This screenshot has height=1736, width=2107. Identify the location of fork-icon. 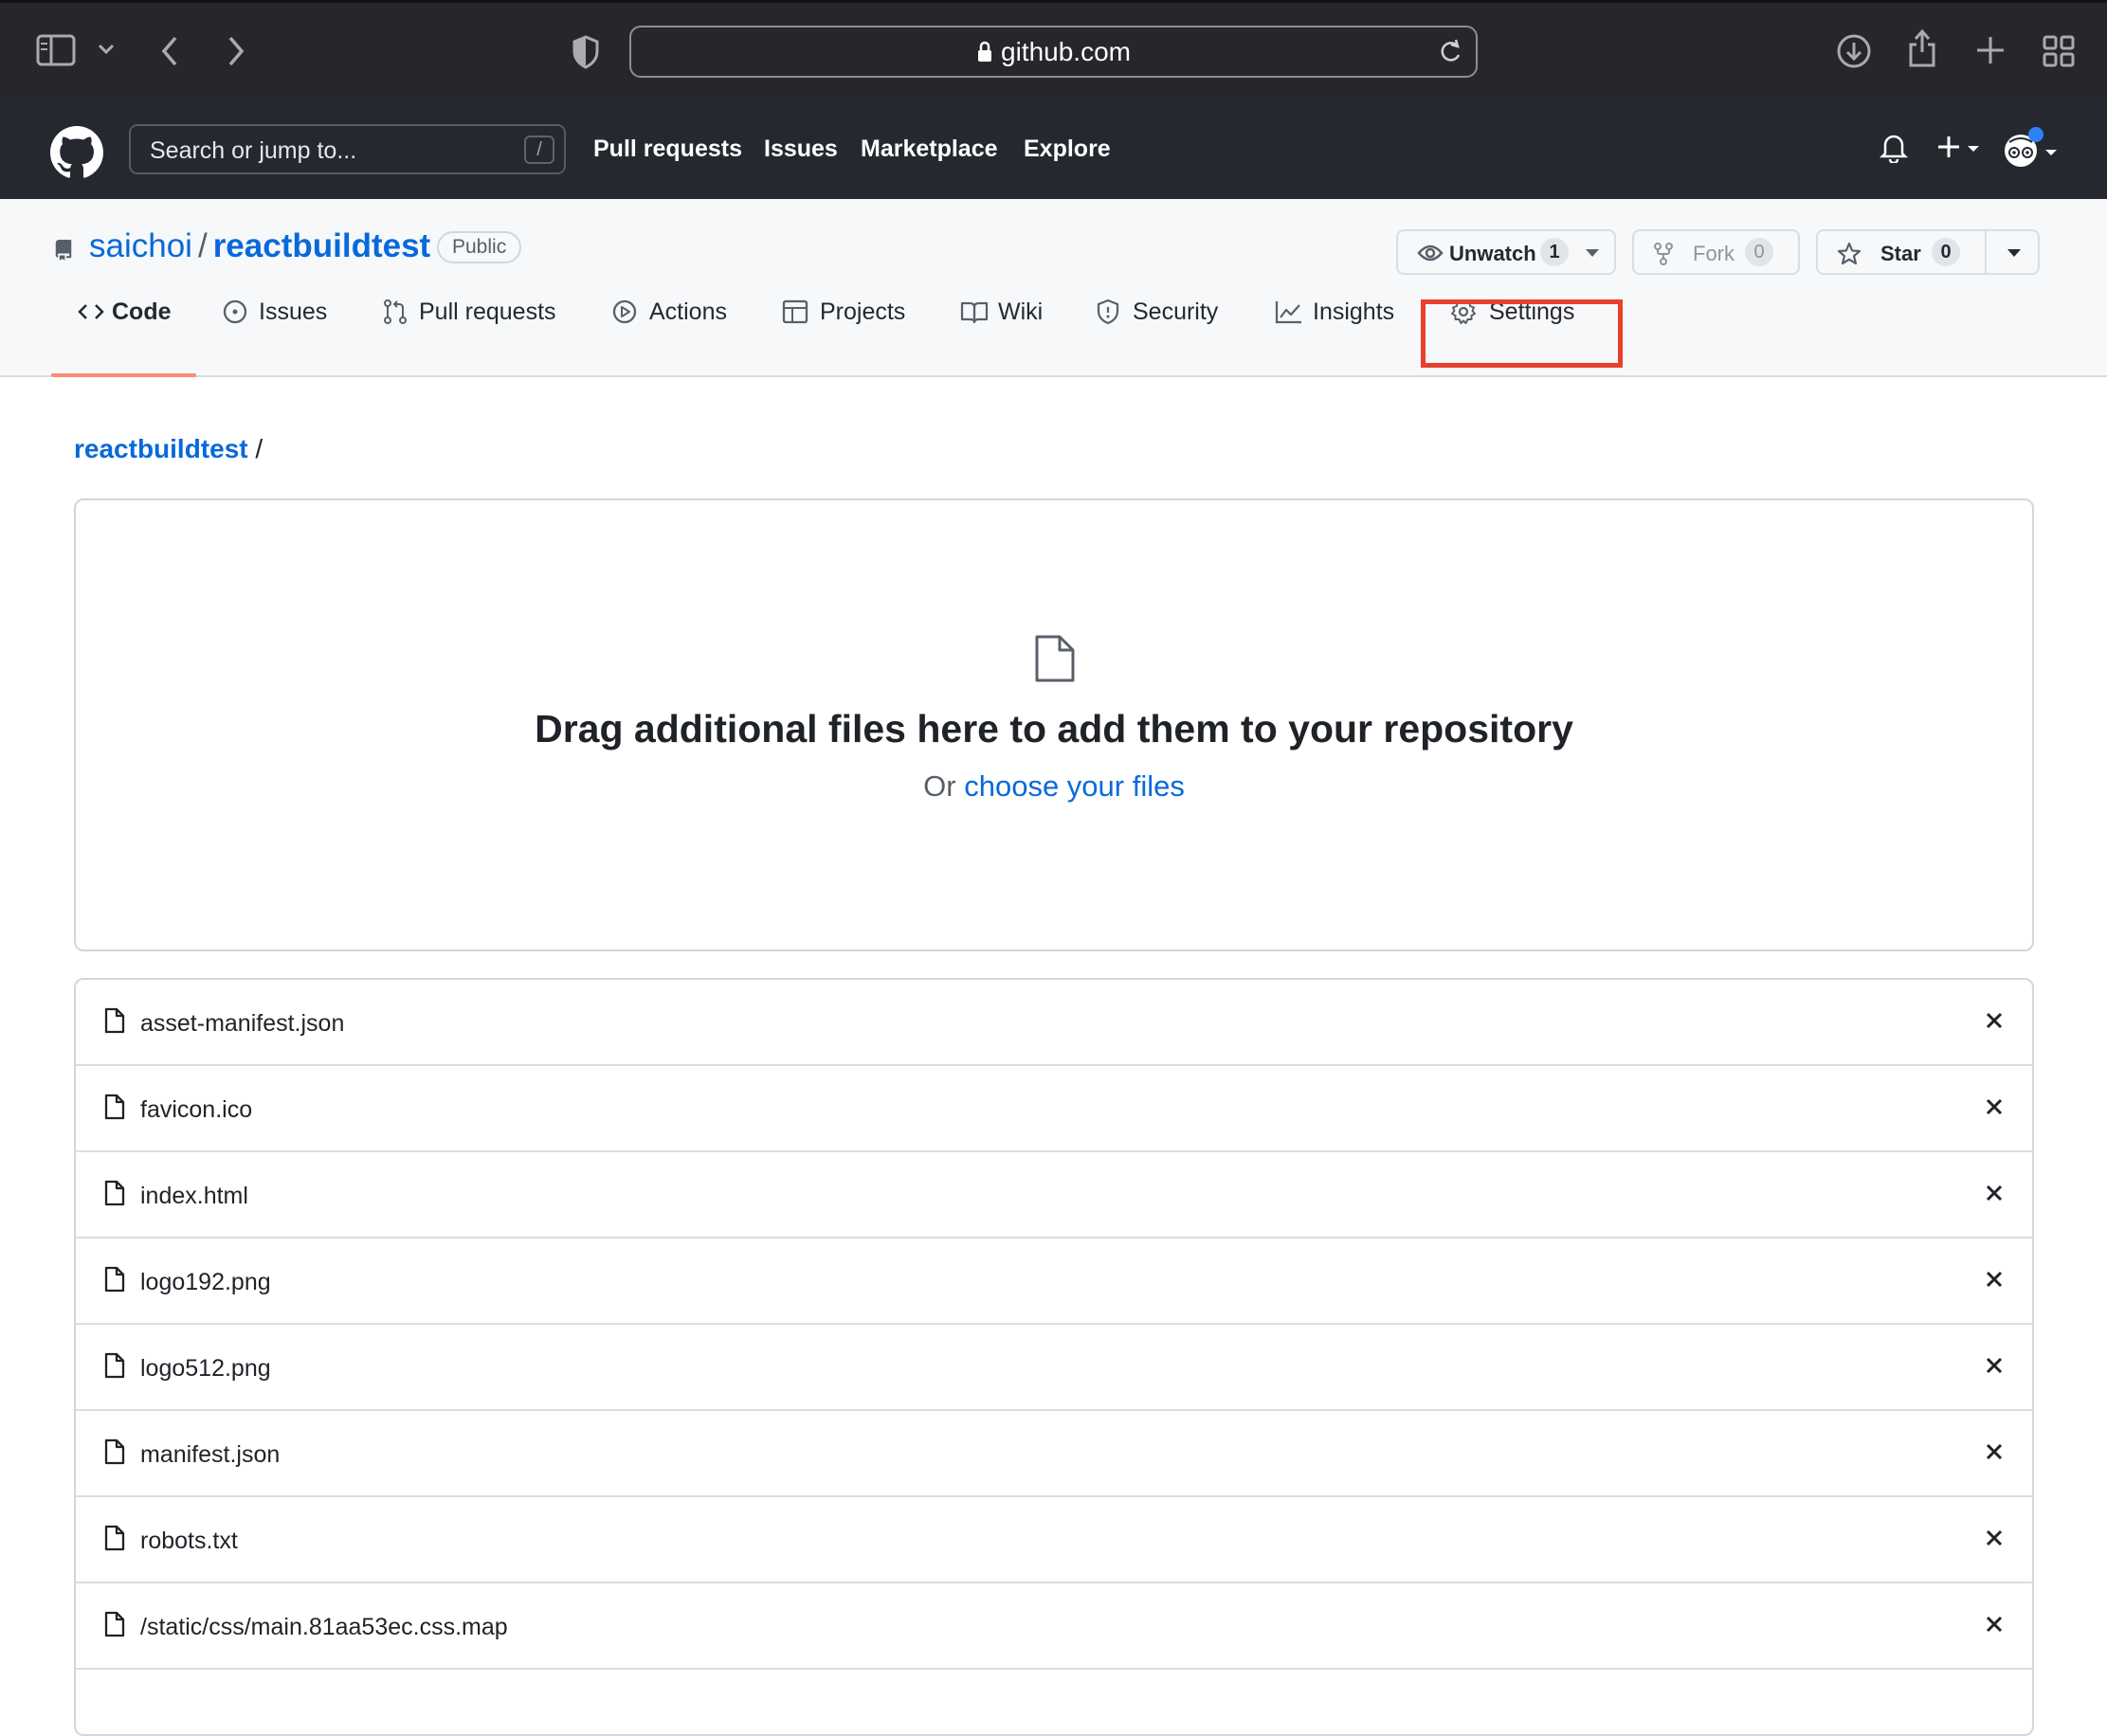
(1663, 254).